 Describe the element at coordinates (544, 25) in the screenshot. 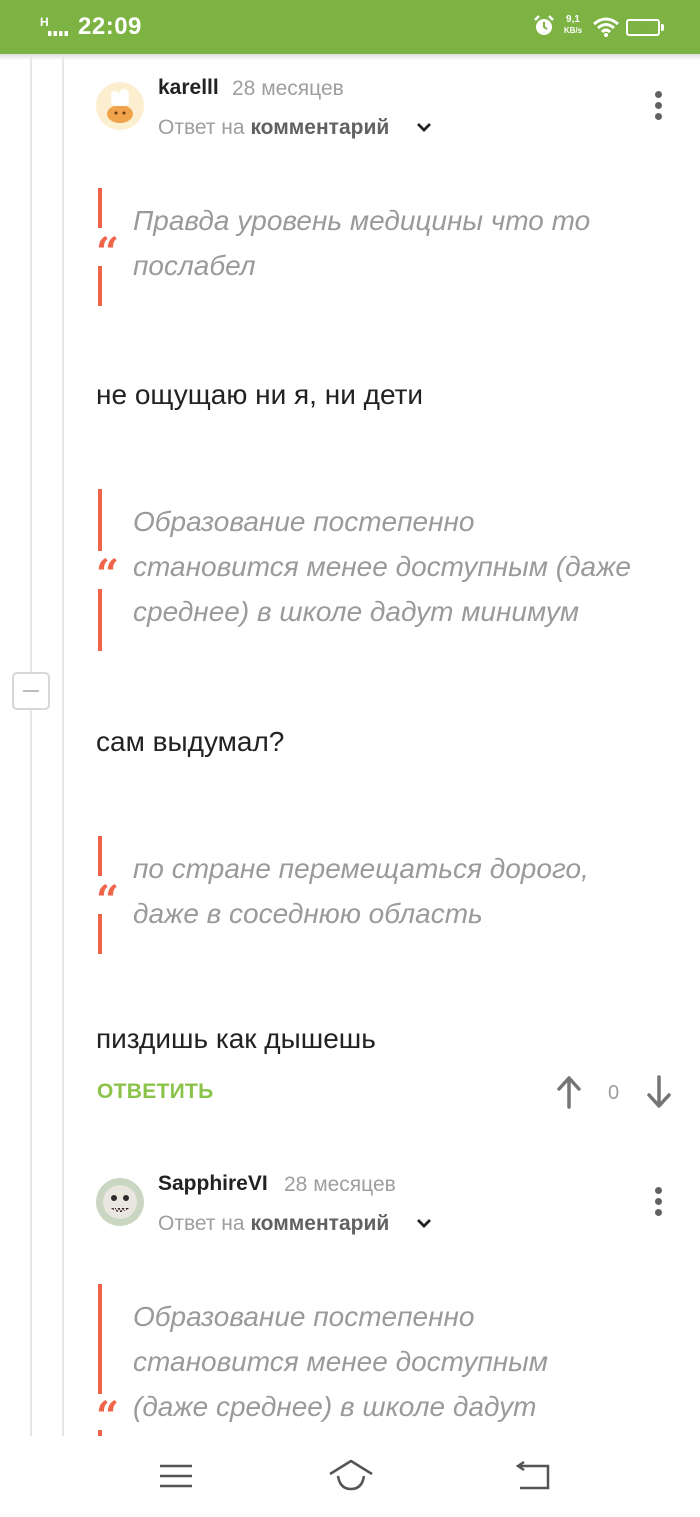

I see `alarm-icon` at that location.